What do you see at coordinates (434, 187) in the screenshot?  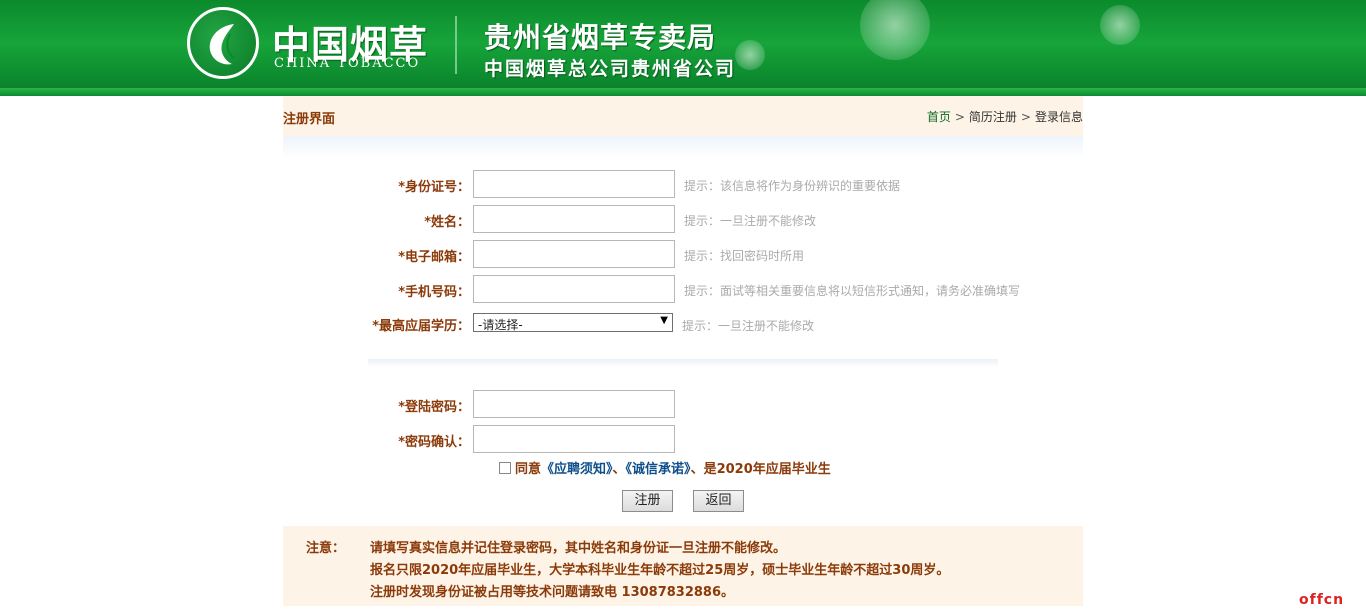 I see `id-number-label: *身份证号：` at bounding box center [434, 187].